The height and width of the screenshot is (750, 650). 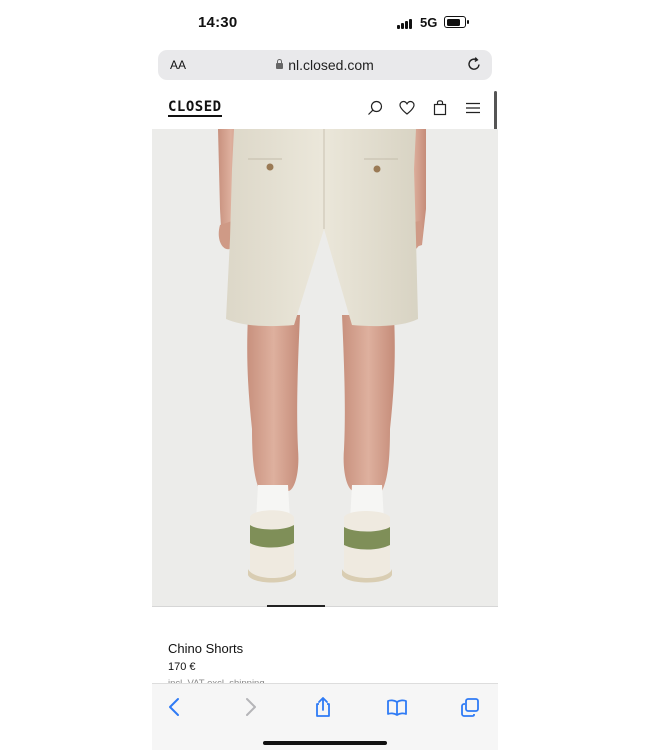 I want to click on address-bar: AA nl.closed.com, so click(x=325, y=65).